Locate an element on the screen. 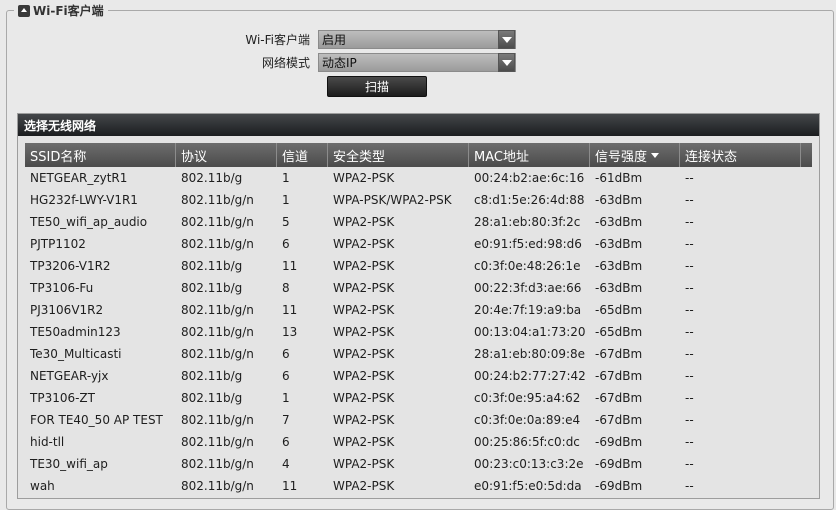 The height and width of the screenshot is (510, 836). channel-cell: 1 is located at coordinates (286, 178).